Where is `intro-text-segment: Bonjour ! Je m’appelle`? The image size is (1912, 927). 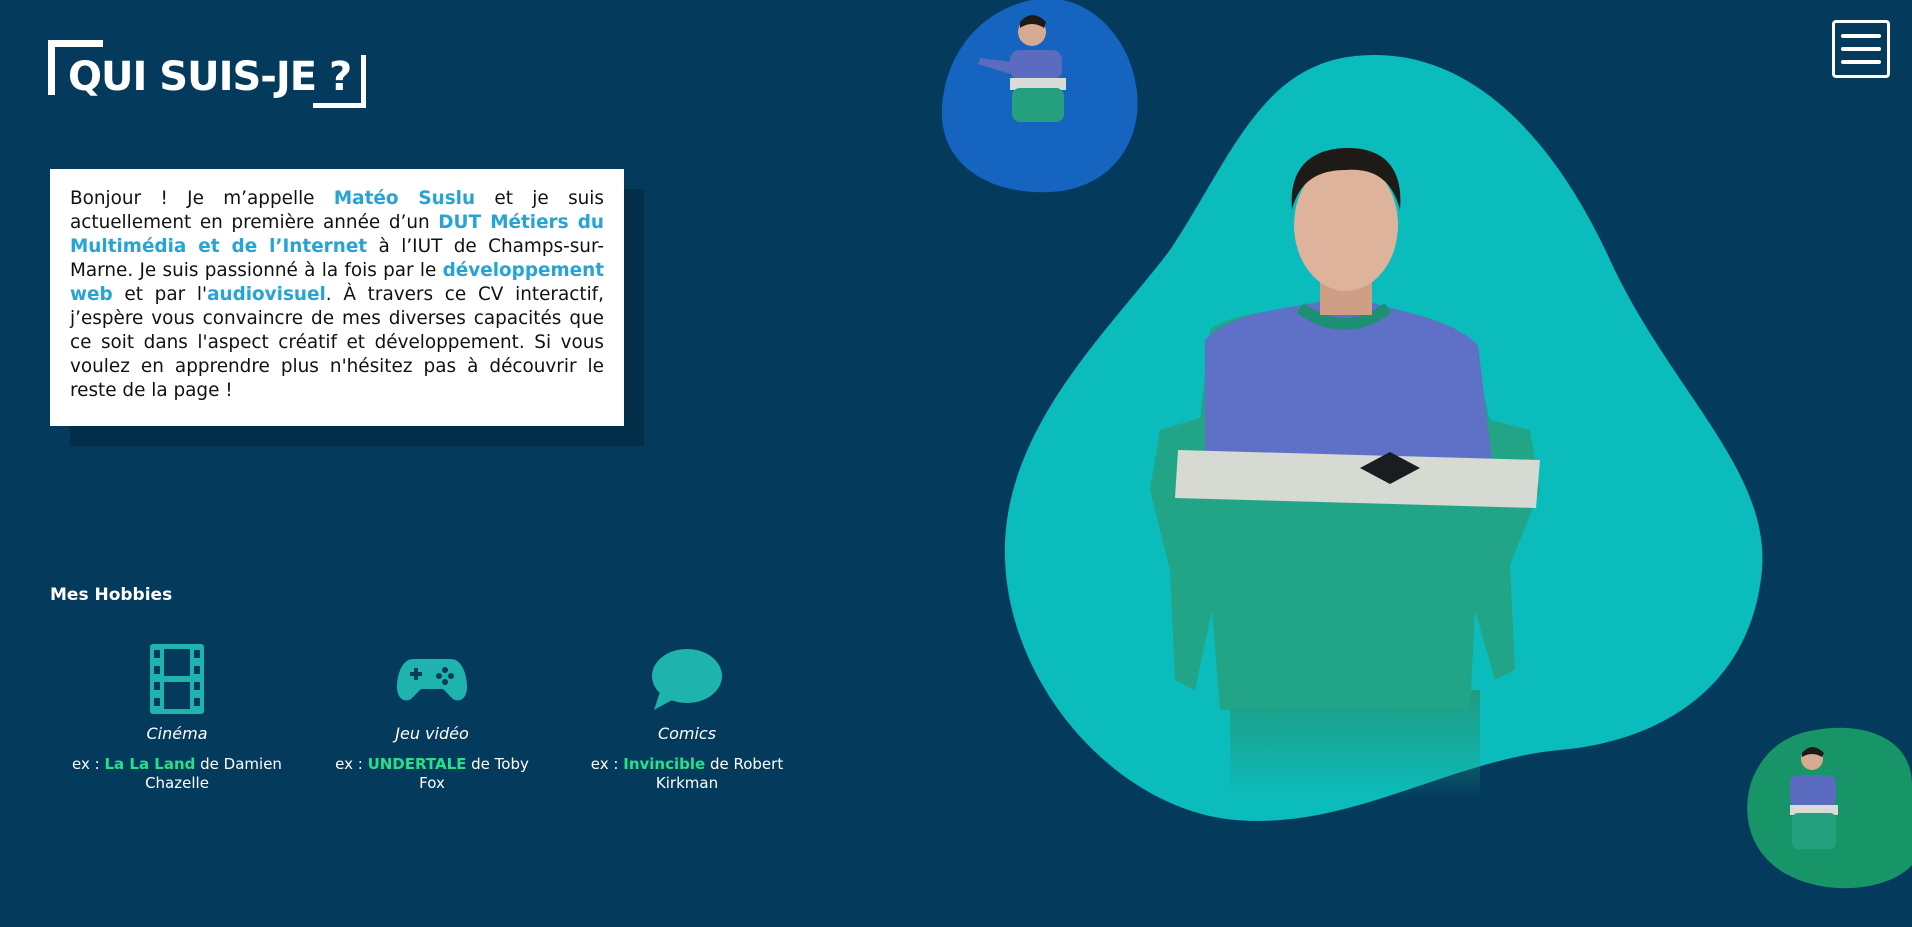 intro-text-segment: Bonjour ! Je m’appelle is located at coordinates (202, 198).